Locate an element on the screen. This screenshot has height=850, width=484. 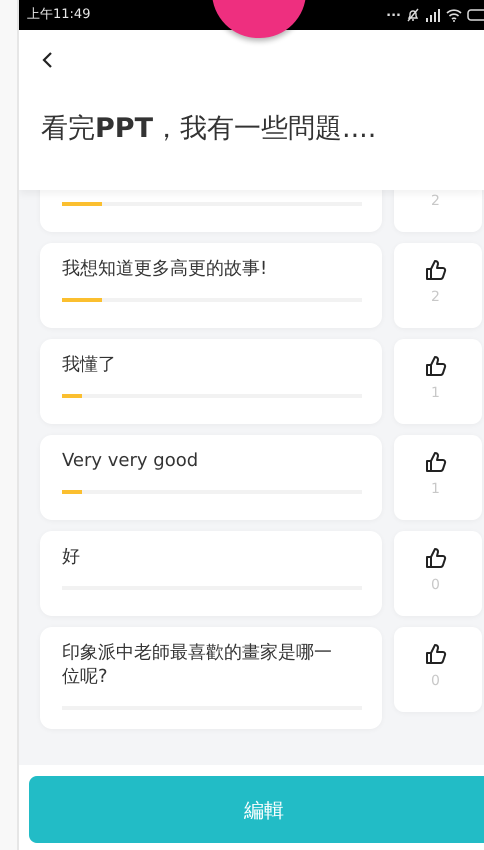
signal-icon is located at coordinates (433, 15).